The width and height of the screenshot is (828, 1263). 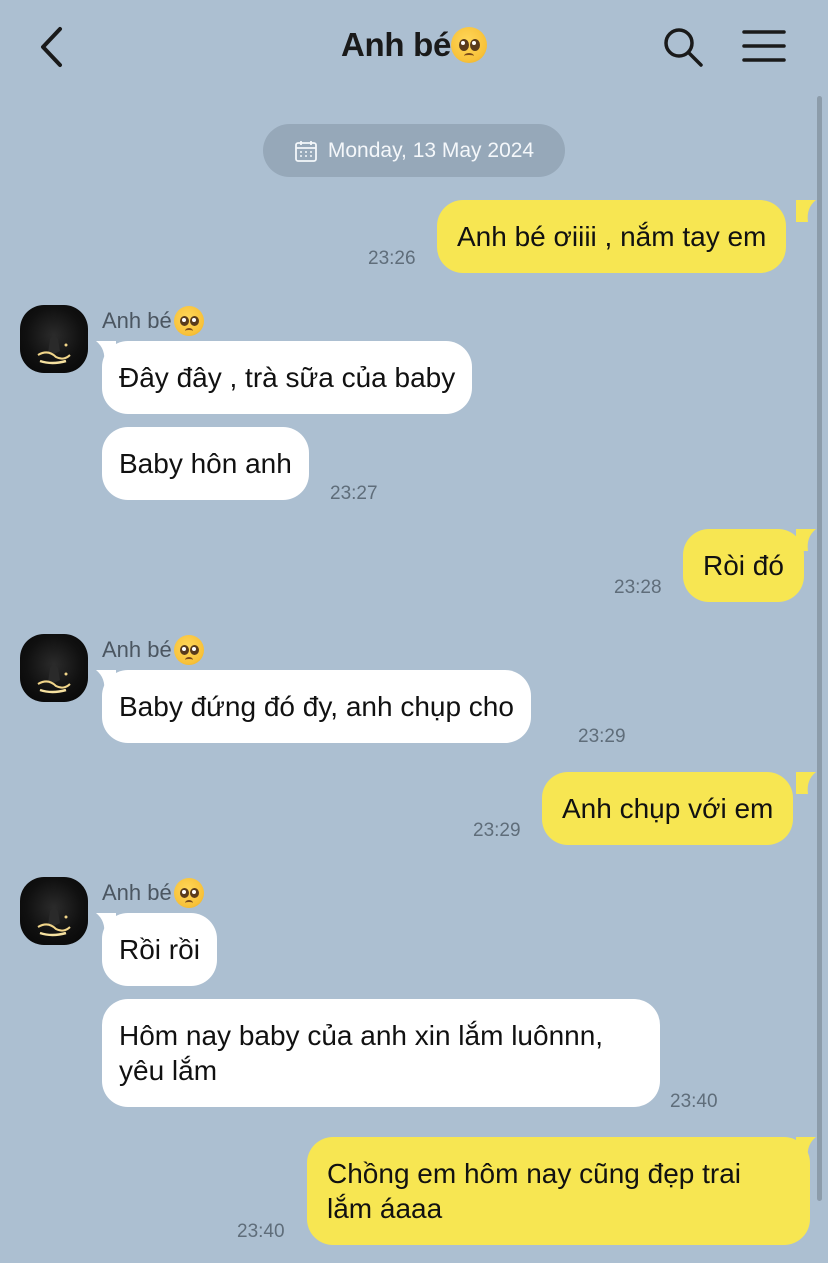 I want to click on date-divider-text: Monday, 13 May 2024, so click(x=431, y=150).